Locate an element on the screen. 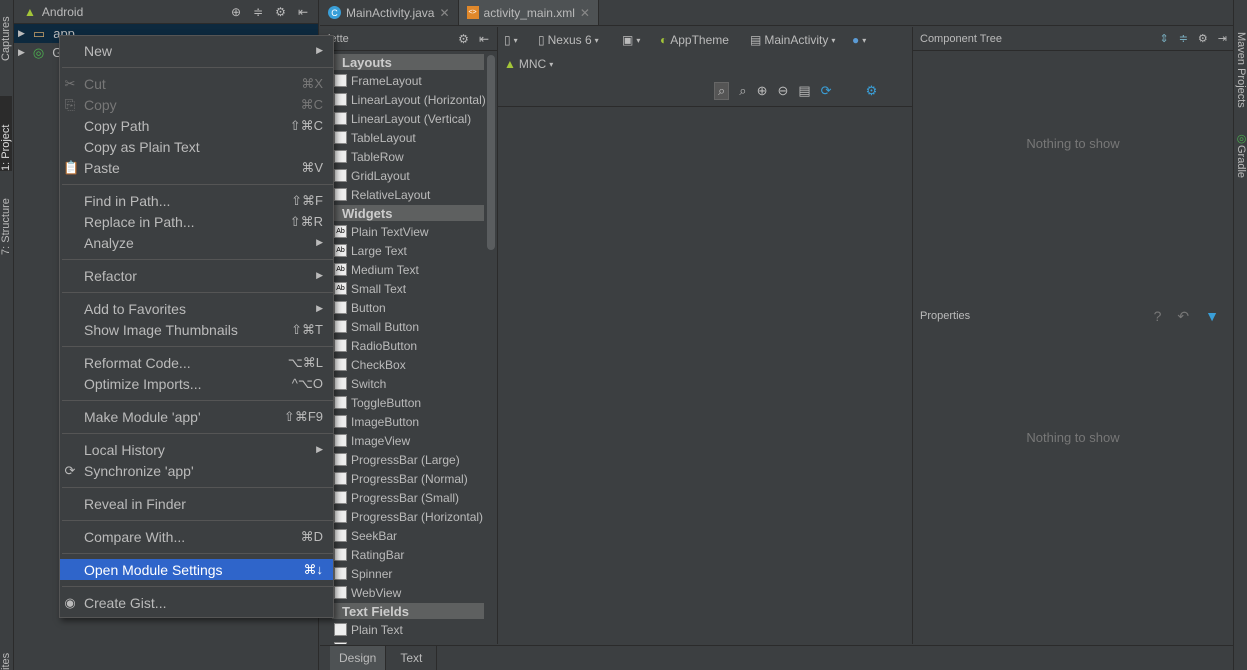 This screenshot has height=670, width=1247. palette-item-small-button: Small Button is located at coordinates (408, 326).